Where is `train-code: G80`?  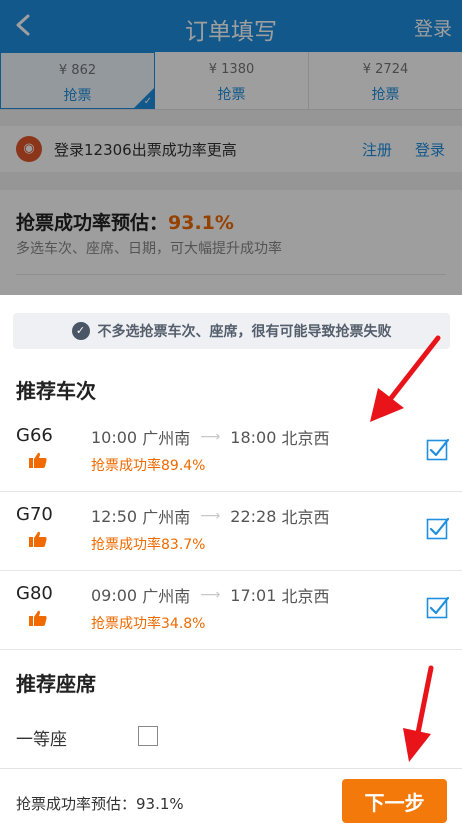 train-code: G80 is located at coordinates (34, 593).